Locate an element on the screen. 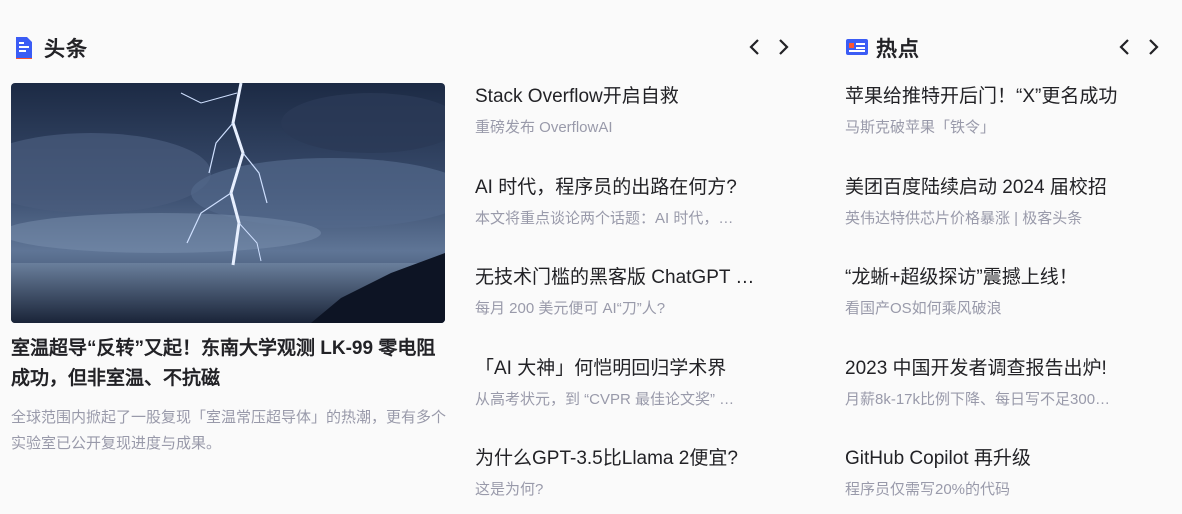  list-item-title: AI 时代，程序员的出路在何方? is located at coordinates (625, 188).